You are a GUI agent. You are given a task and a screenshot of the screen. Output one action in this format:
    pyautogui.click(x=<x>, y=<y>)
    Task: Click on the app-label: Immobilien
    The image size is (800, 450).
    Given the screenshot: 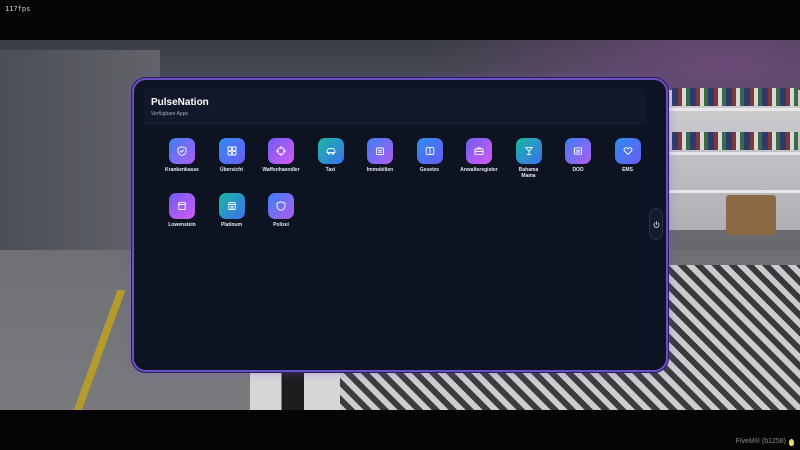 What is the action you would take?
    pyautogui.click(x=380, y=170)
    